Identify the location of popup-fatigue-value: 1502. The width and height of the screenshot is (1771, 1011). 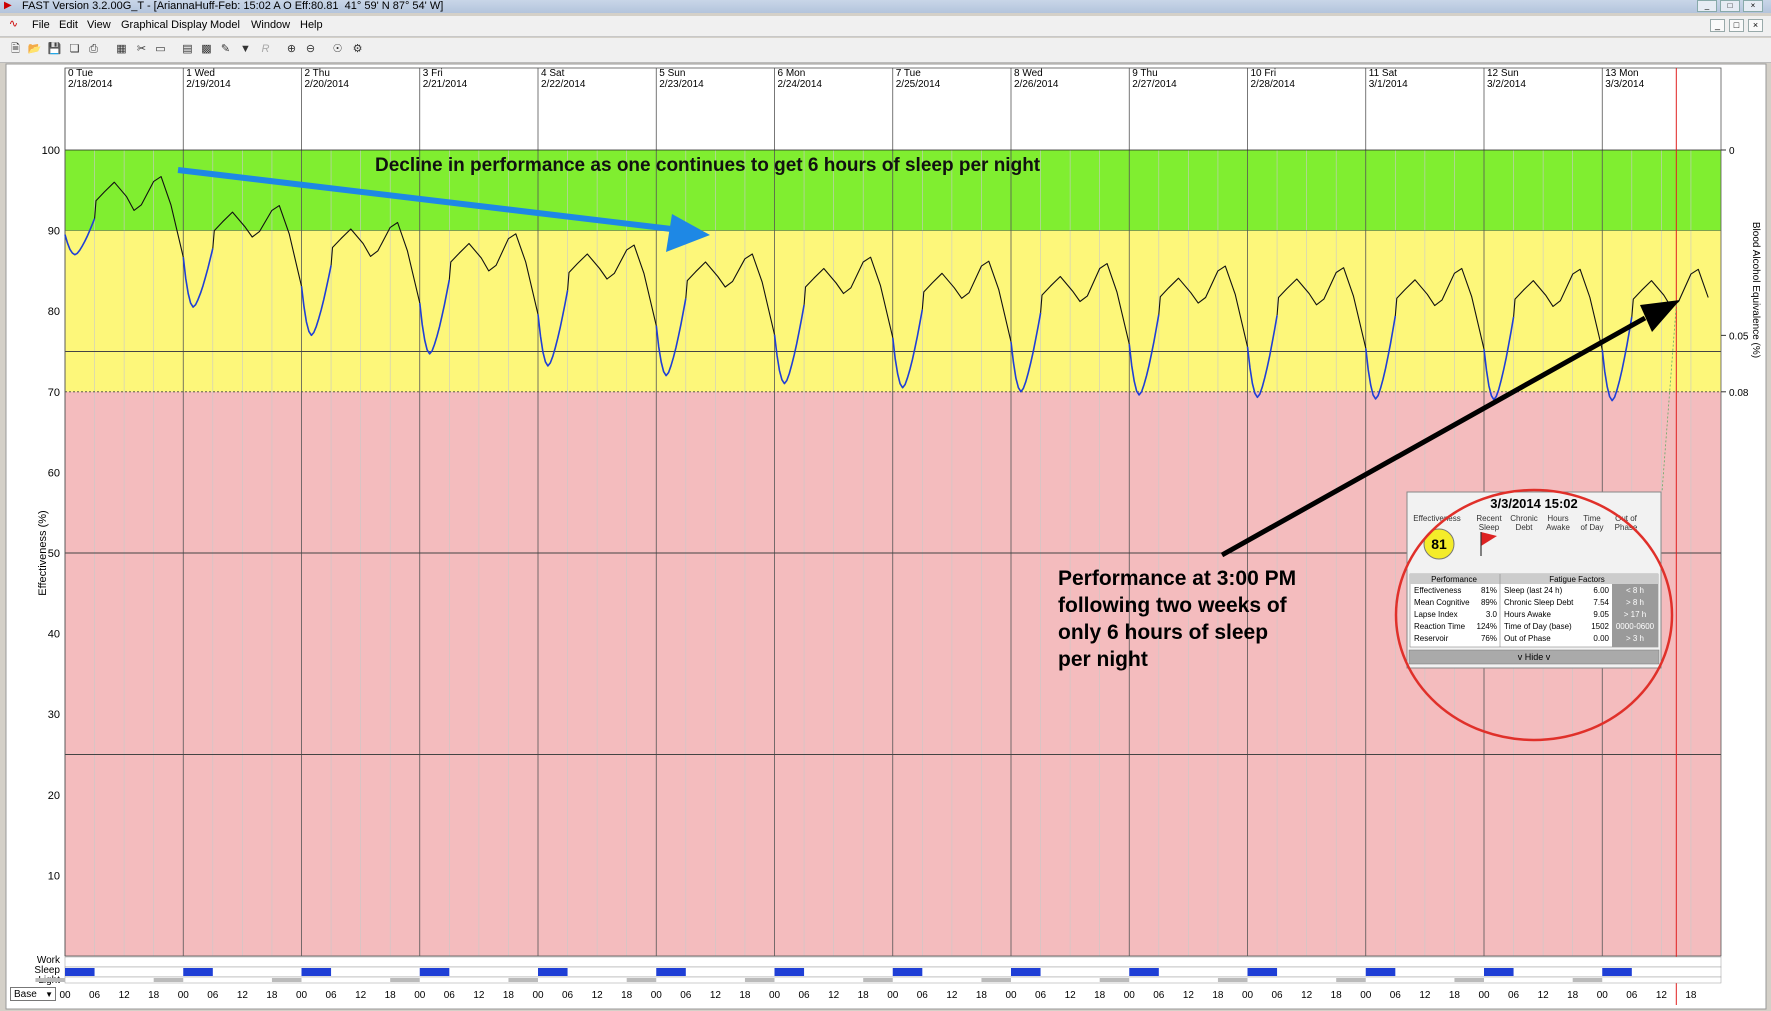
(1600, 626).